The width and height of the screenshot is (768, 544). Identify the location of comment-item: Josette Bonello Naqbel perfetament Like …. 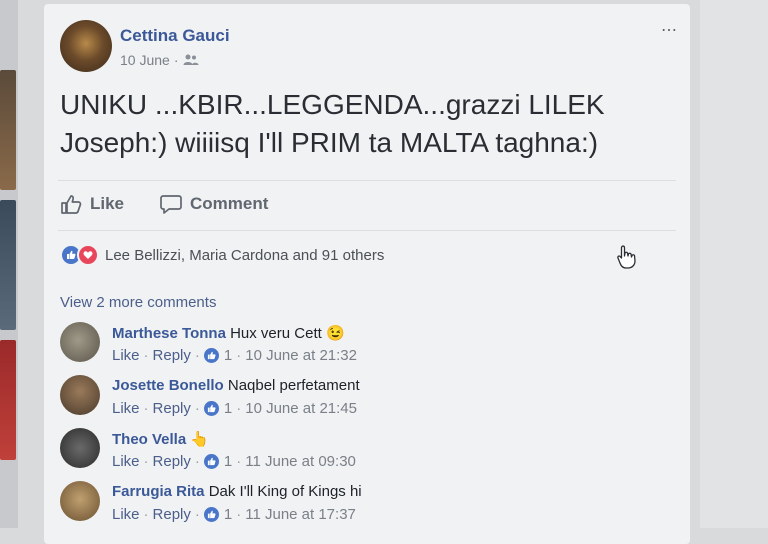
(365, 400).